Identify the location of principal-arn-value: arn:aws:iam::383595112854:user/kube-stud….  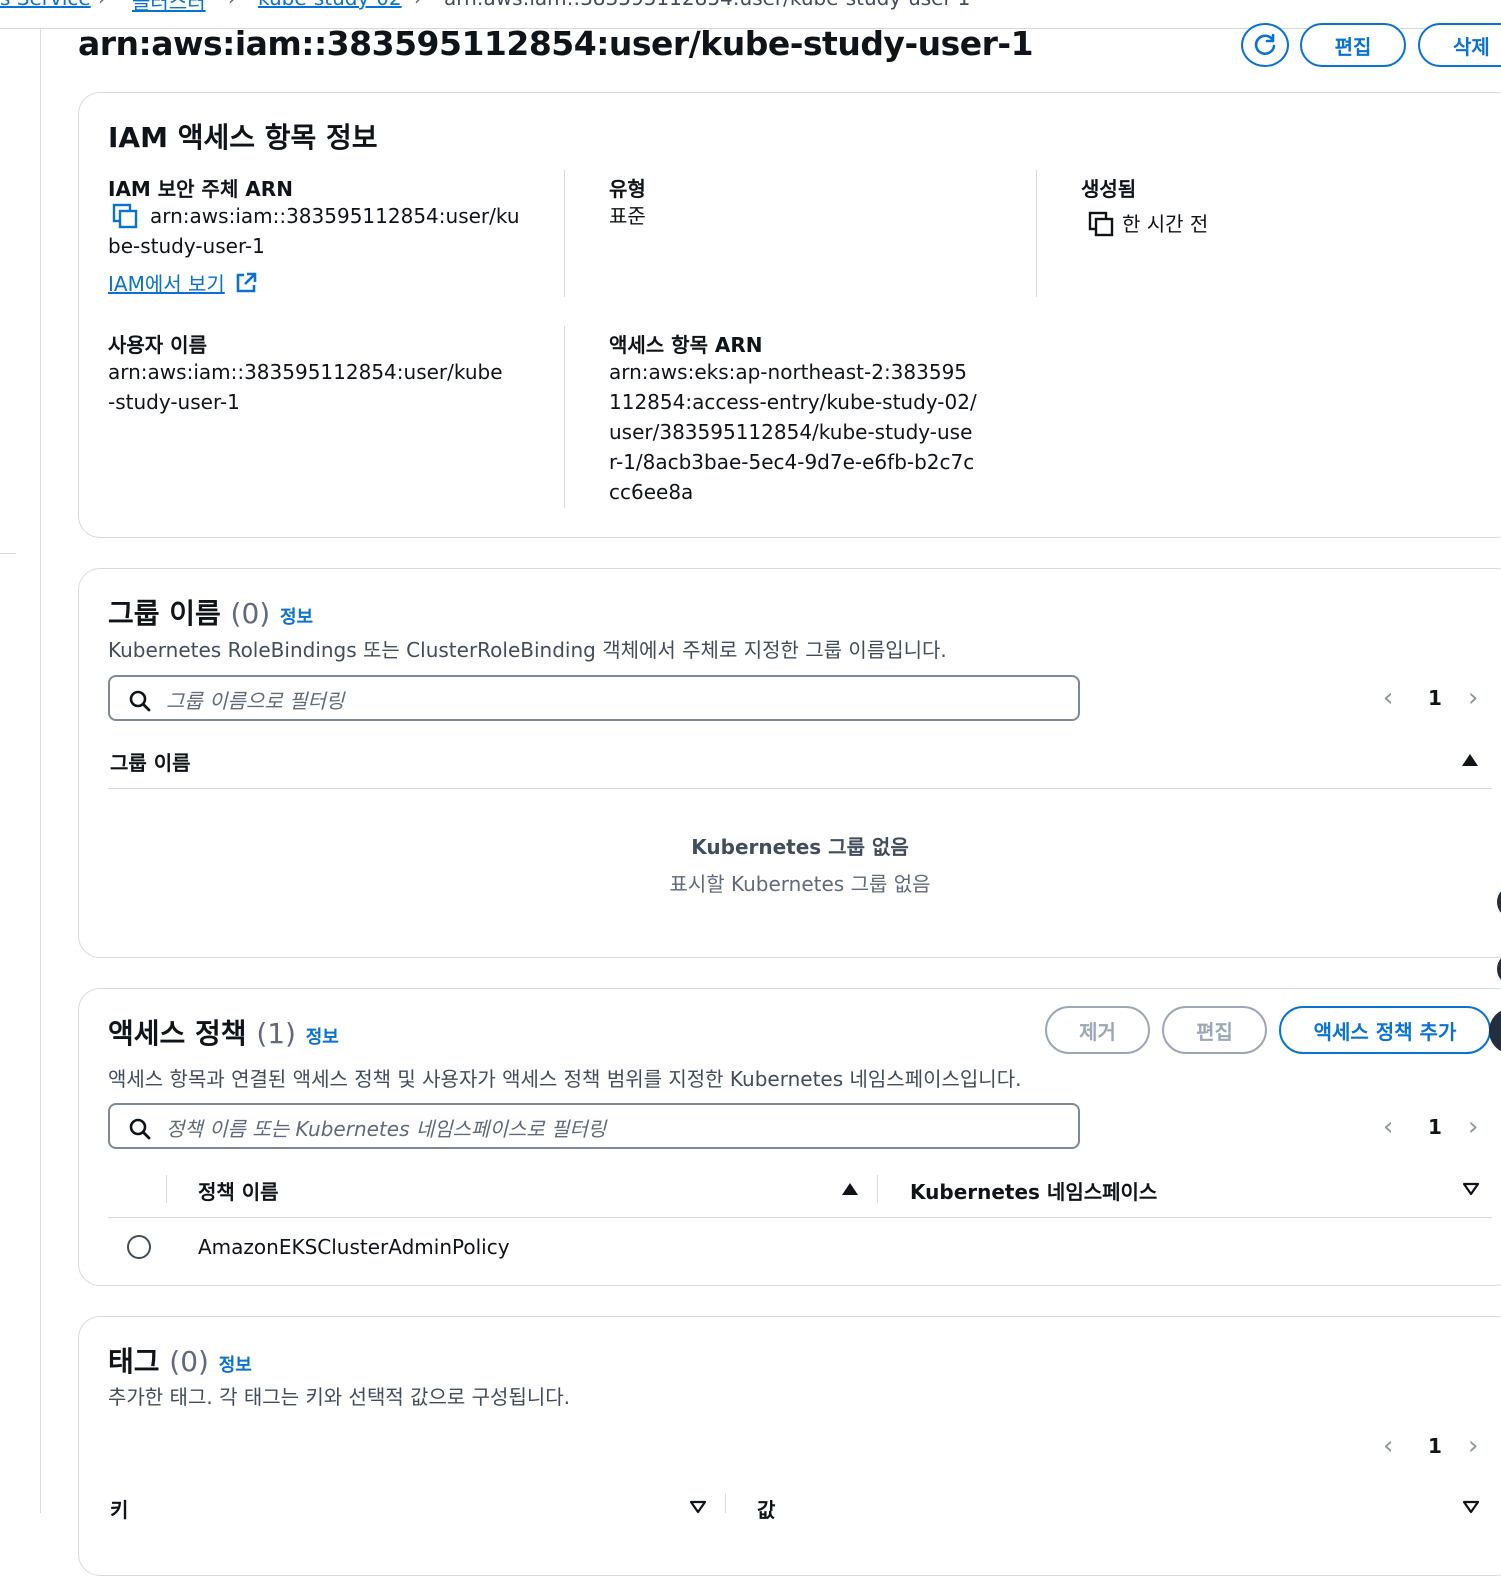
(314, 231).